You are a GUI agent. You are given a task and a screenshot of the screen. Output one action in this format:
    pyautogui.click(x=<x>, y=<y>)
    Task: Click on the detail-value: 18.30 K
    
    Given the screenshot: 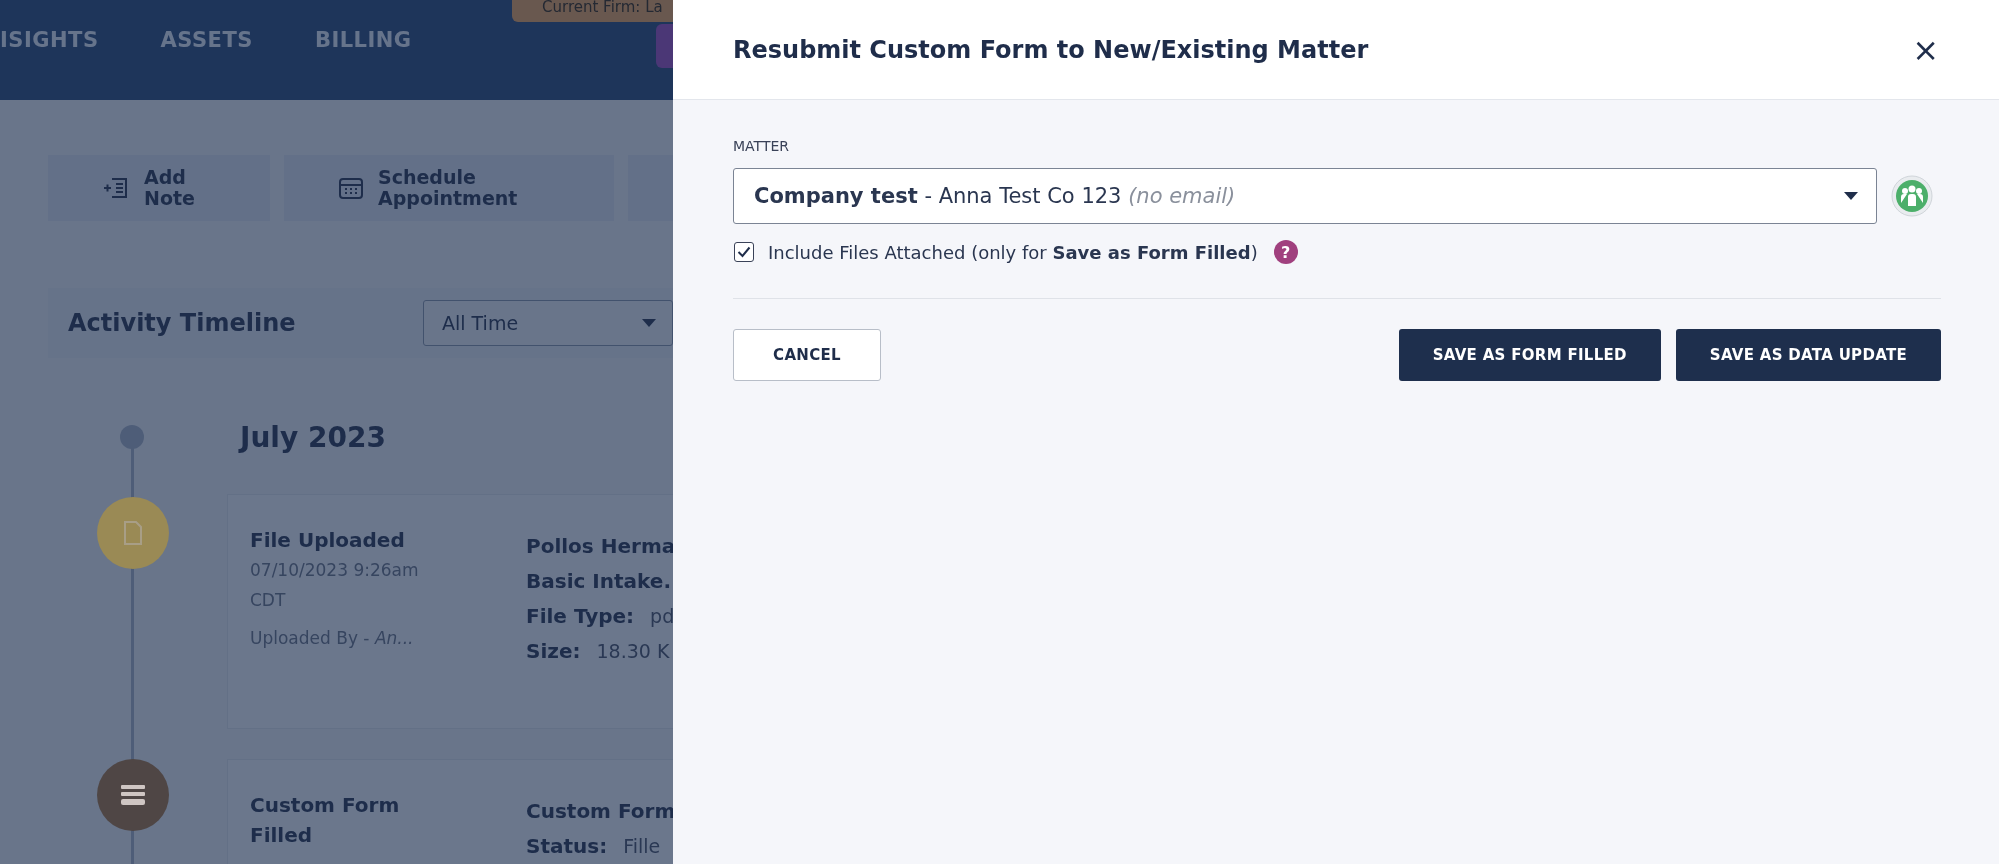 What is the action you would take?
    pyautogui.click(x=633, y=651)
    